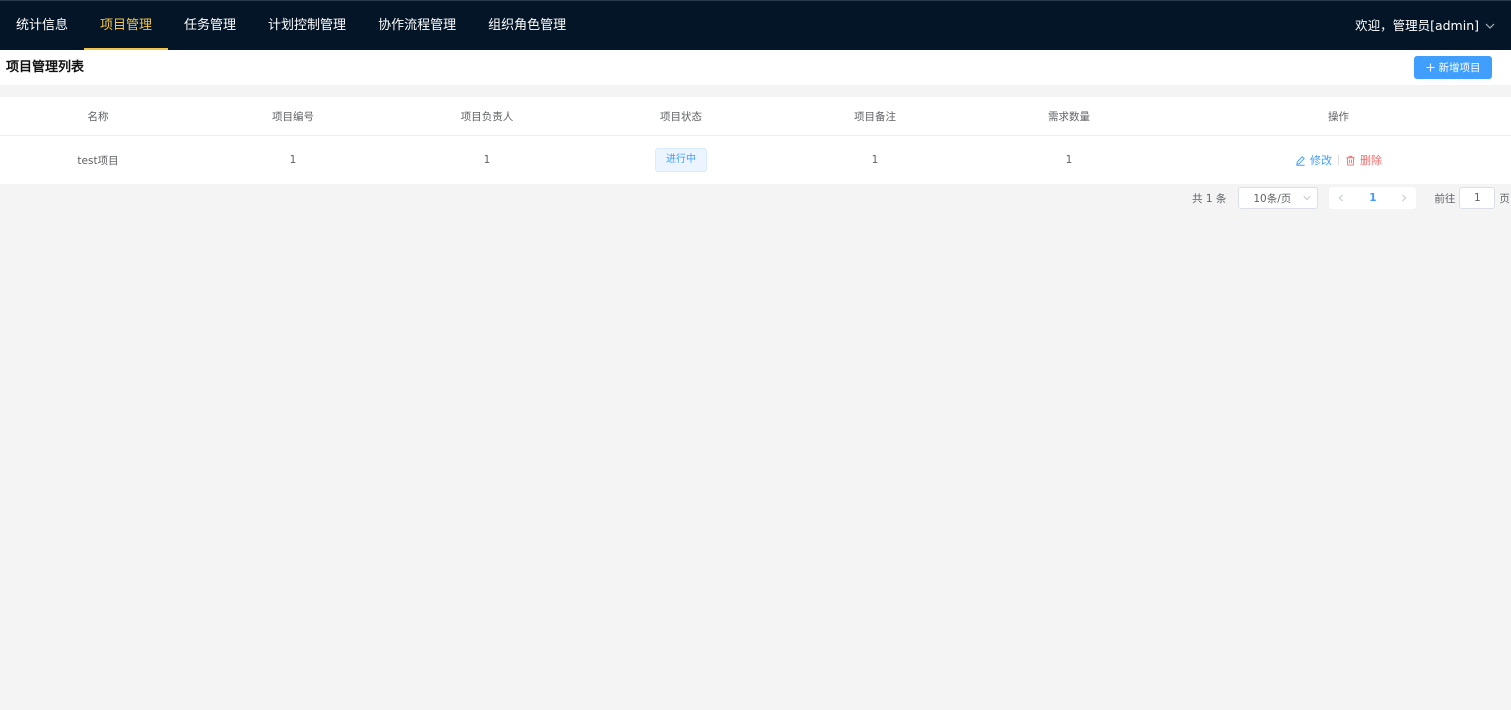 The height and width of the screenshot is (710, 1511). I want to click on cell-owner: 1, so click(487, 160).